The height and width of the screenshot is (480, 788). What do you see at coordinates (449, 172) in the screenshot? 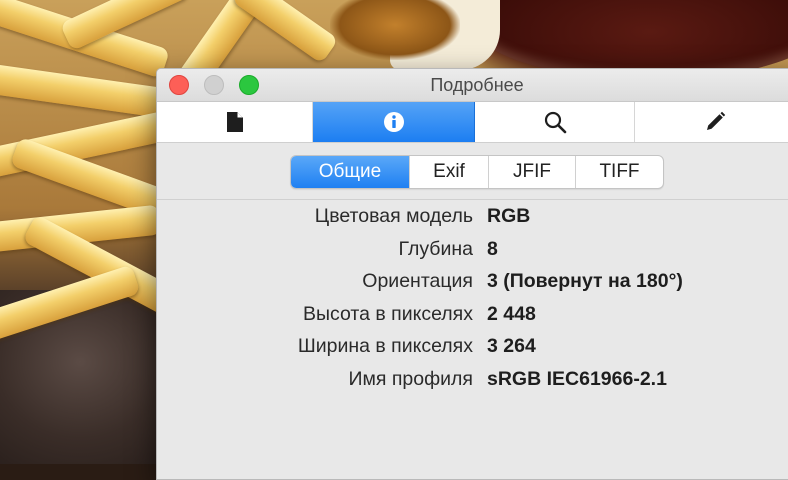
I see `tab-exif: Exif` at bounding box center [449, 172].